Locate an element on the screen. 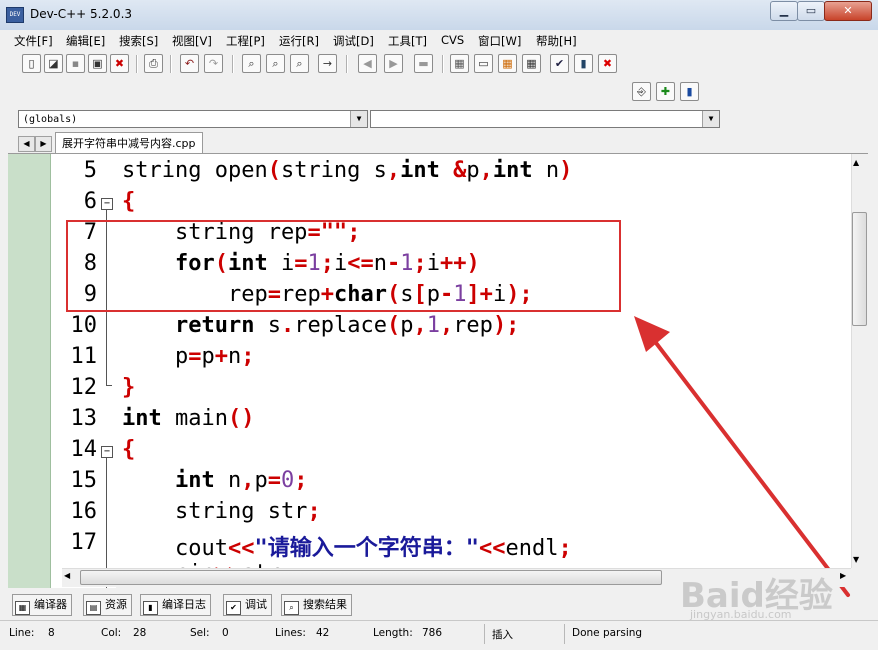  print-icon: ⎙ is located at coordinates (153, 63).